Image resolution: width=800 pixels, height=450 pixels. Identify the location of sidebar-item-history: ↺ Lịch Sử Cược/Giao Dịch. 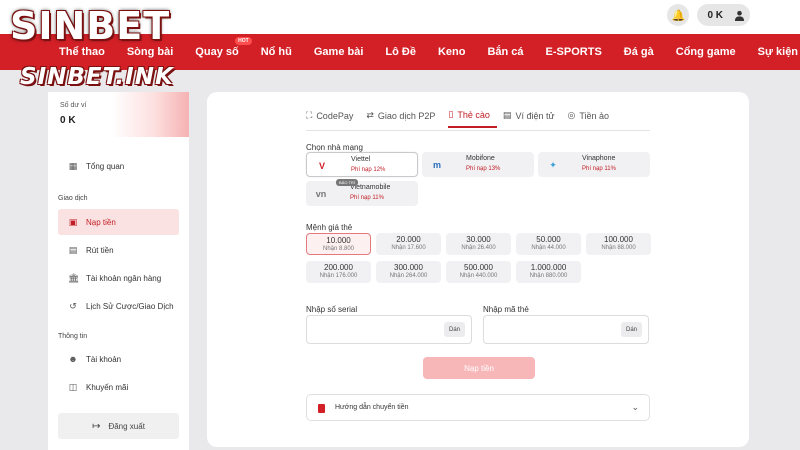
(118, 306).